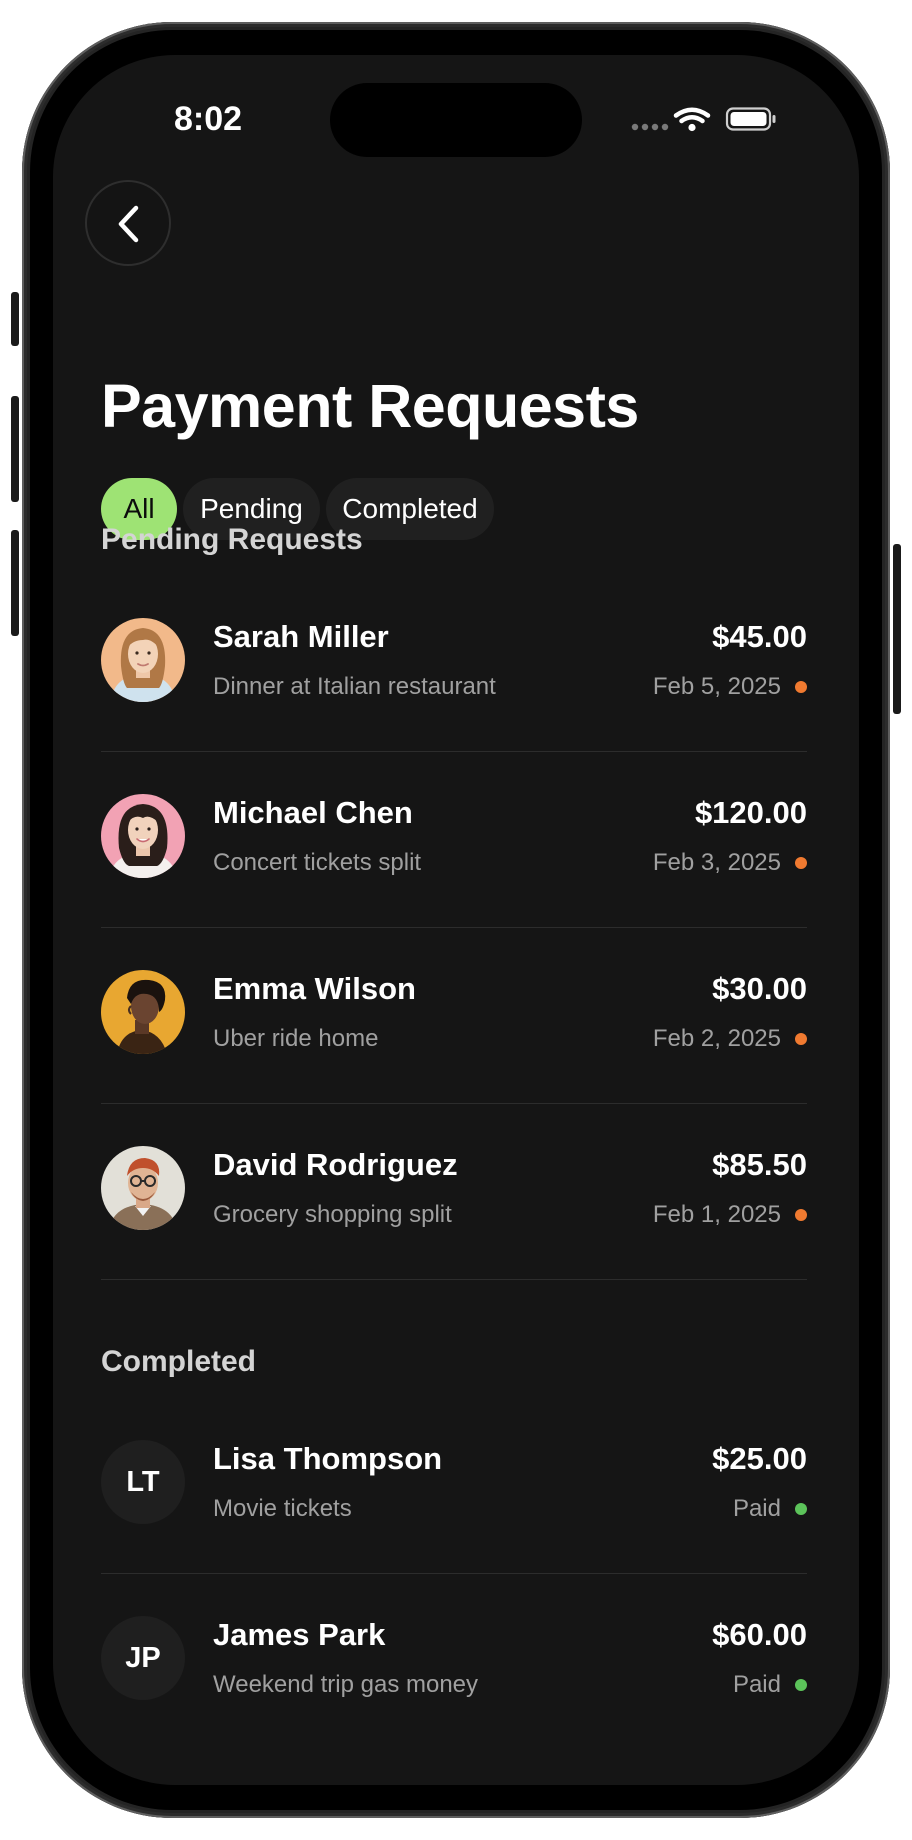 This screenshot has height=1840, width=912. Describe the element at coordinates (759, 636) in the screenshot. I see `request-amount: $45.00` at that location.